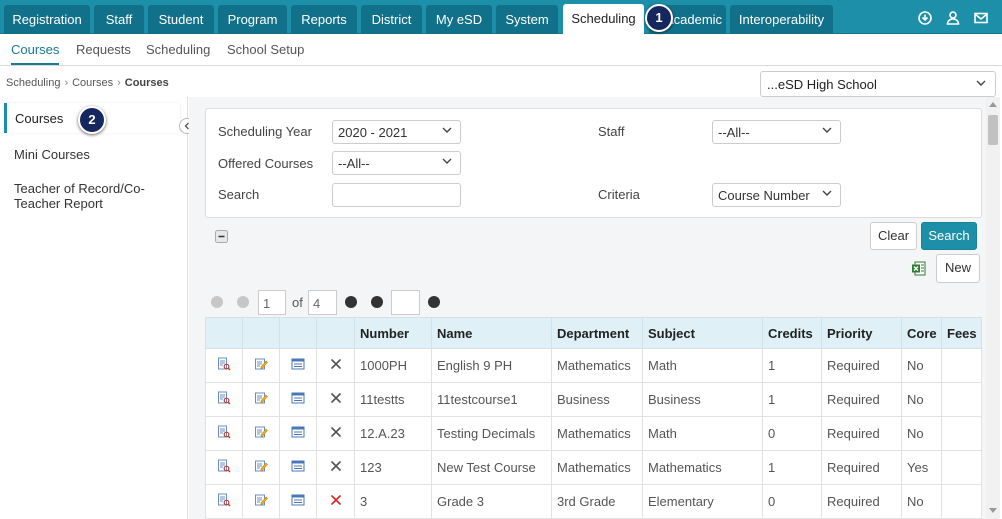 This screenshot has height=519, width=1002. What do you see at coordinates (96, 196) in the screenshot?
I see `sidebar-item-teacher-of-record: Teacher of Record/Co-Teacher Report` at bounding box center [96, 196].